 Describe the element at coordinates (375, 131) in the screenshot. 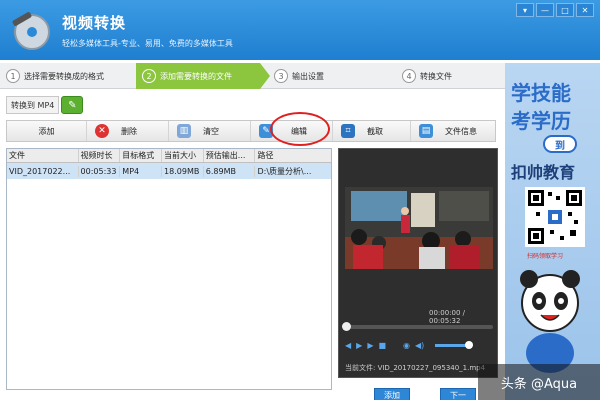

I see `crop-label: 截取` at that location.